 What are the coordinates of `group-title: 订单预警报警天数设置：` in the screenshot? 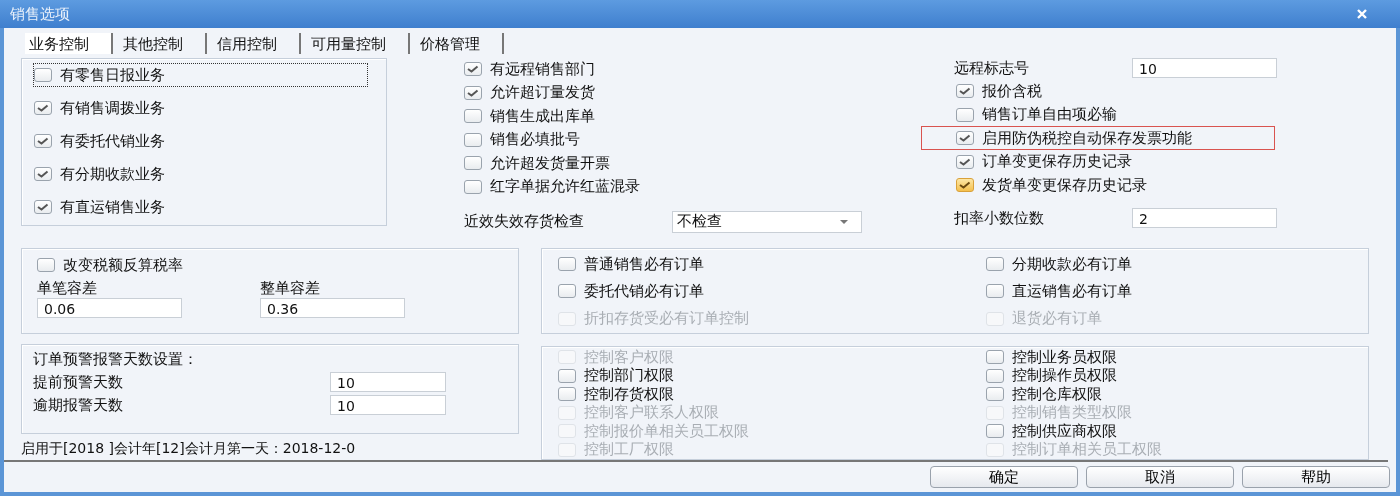 It's located at (116, 359).